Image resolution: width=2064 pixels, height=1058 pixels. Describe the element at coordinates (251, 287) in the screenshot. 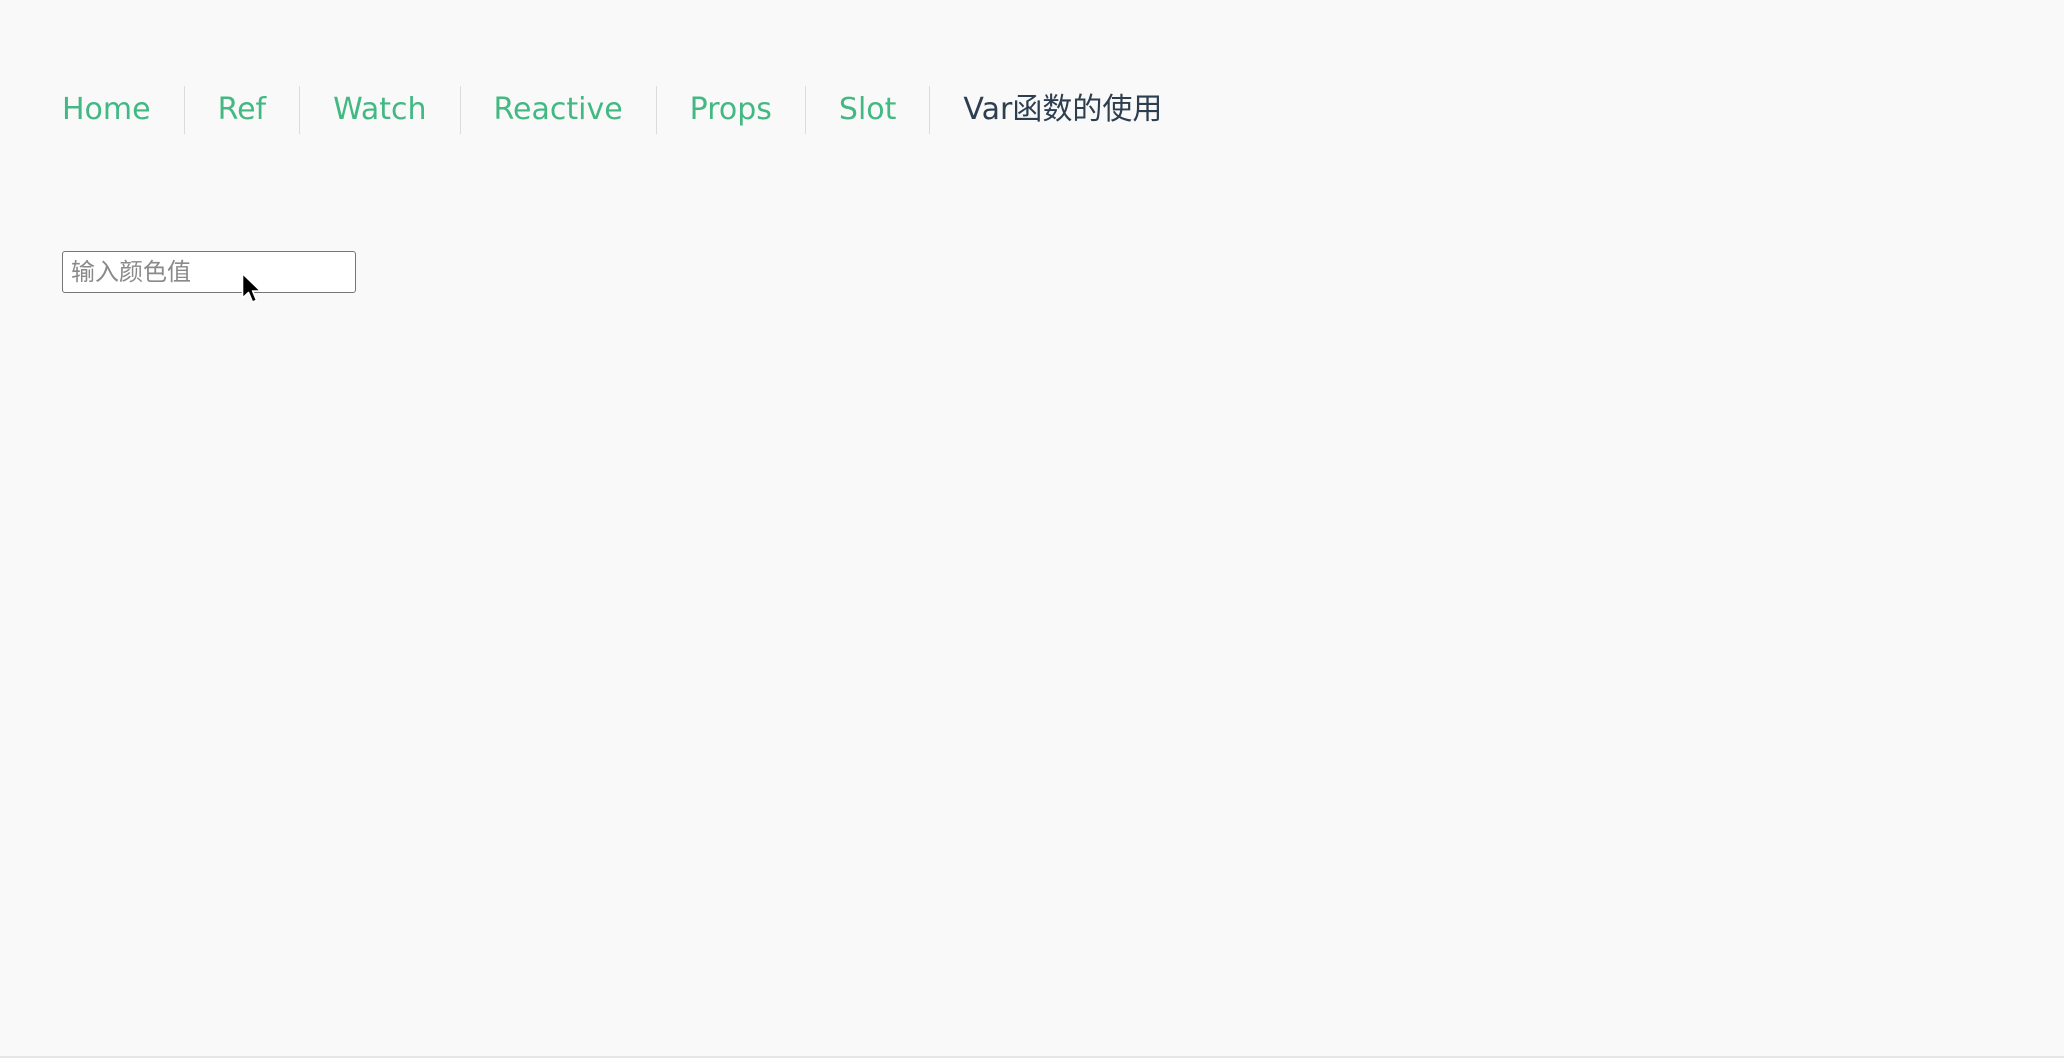

I see `mouse-pointer-icon` at that location.